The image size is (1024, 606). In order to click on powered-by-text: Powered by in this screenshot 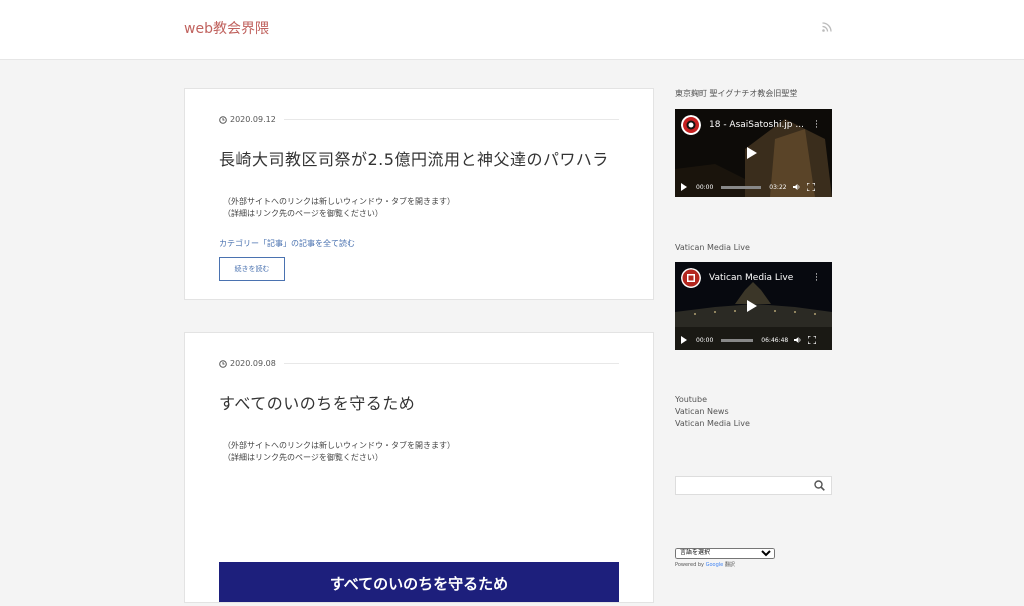, I will do `click(689, 564)`.